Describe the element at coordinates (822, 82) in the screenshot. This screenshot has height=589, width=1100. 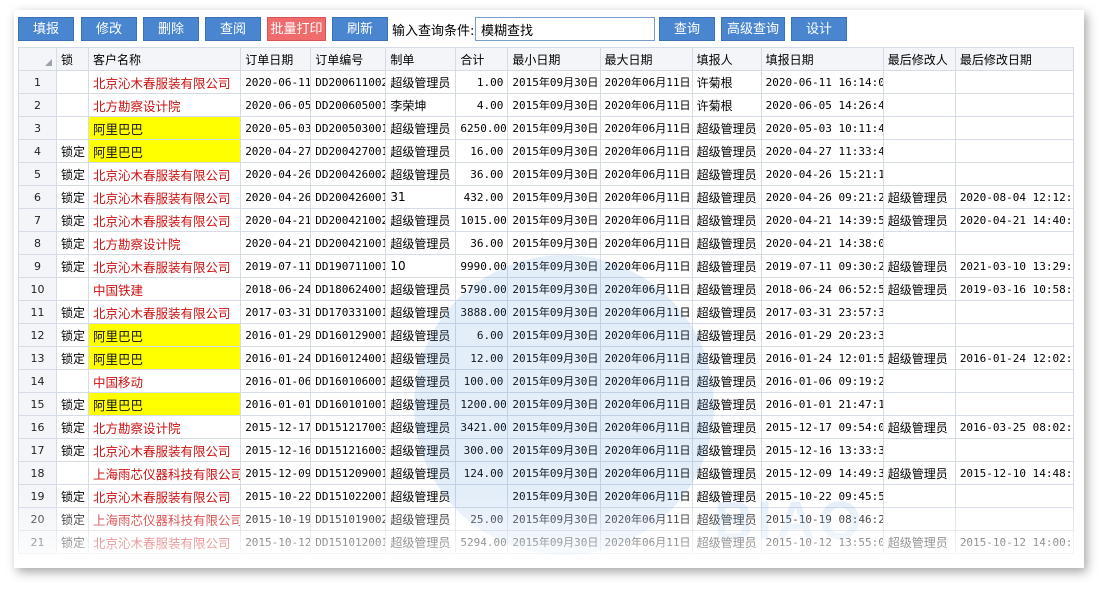
I see `fill-date-cell: 2020-06-11 16:14:07` at that location.